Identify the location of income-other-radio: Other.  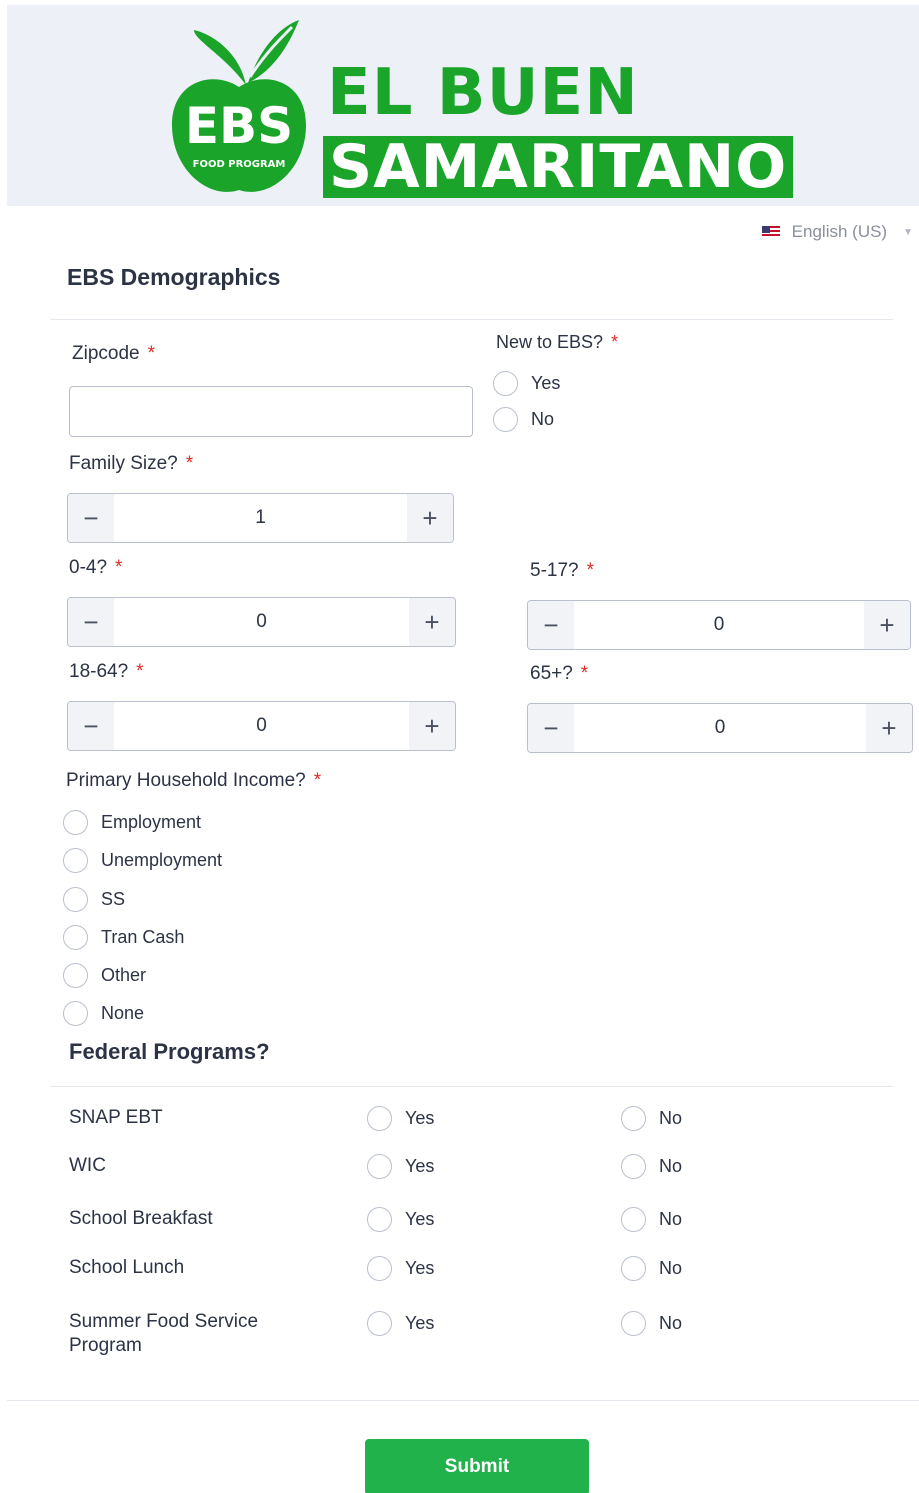
(104, 975).